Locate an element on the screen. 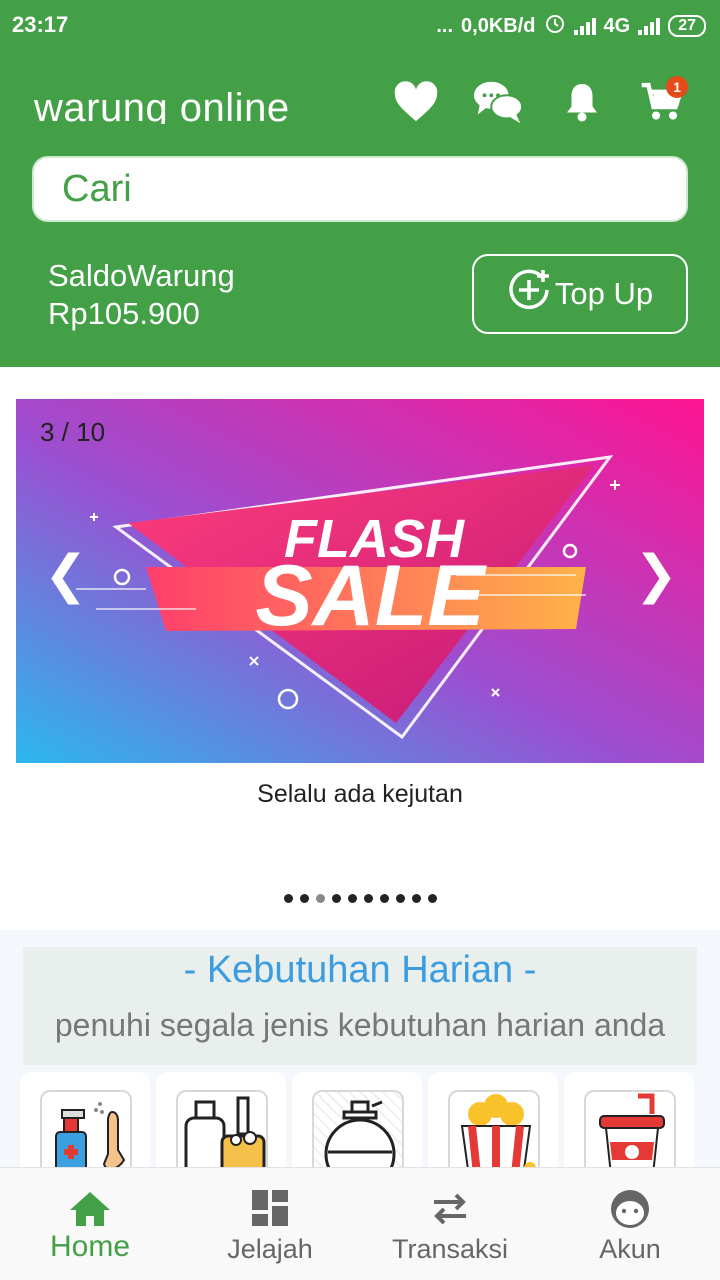 The height and width of the screenshot is (1280, 720). cart-icon: 1 is located at coordinates (662, 102).